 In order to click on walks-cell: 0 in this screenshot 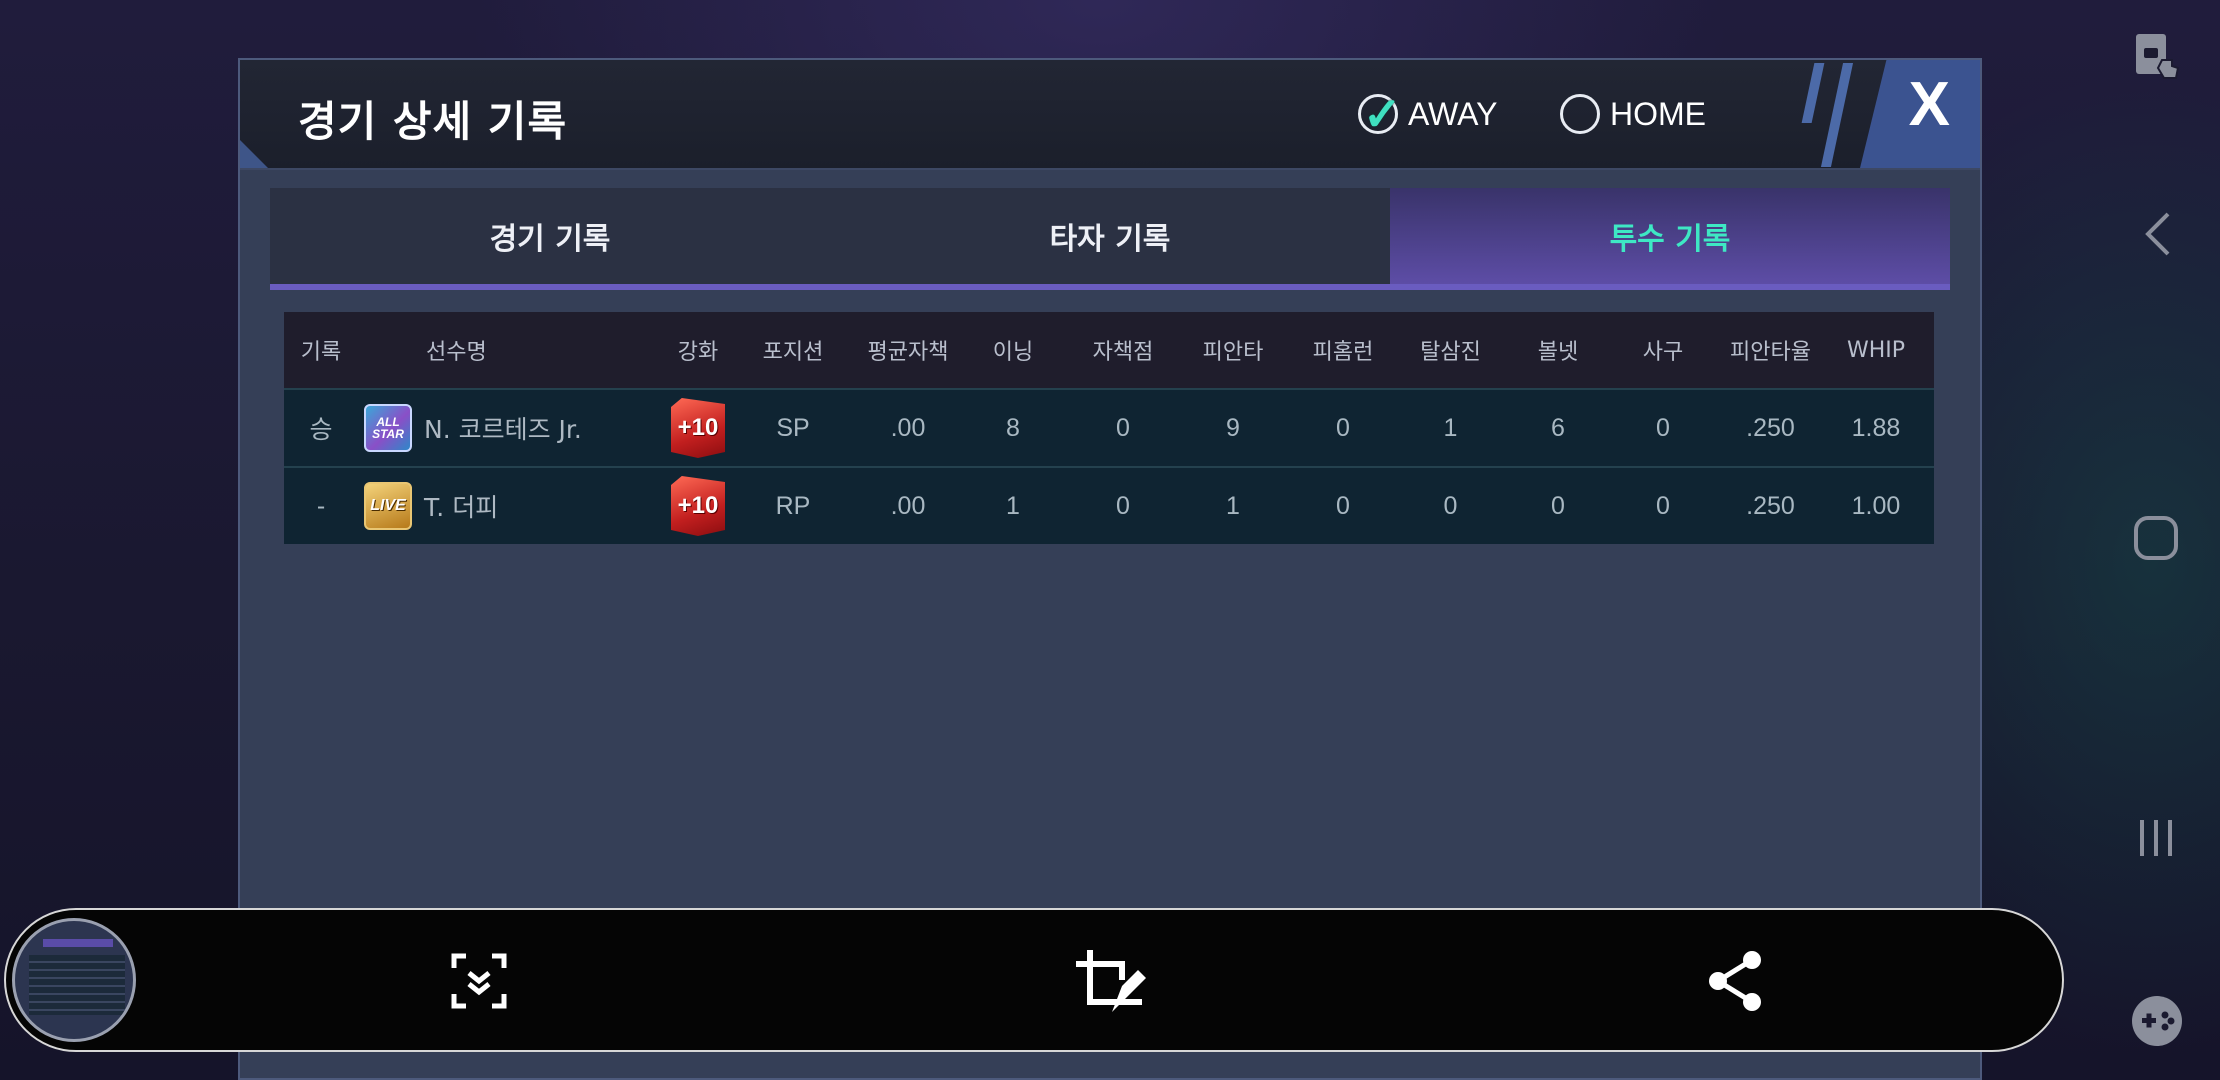, I will do `click(1558, 505)`.